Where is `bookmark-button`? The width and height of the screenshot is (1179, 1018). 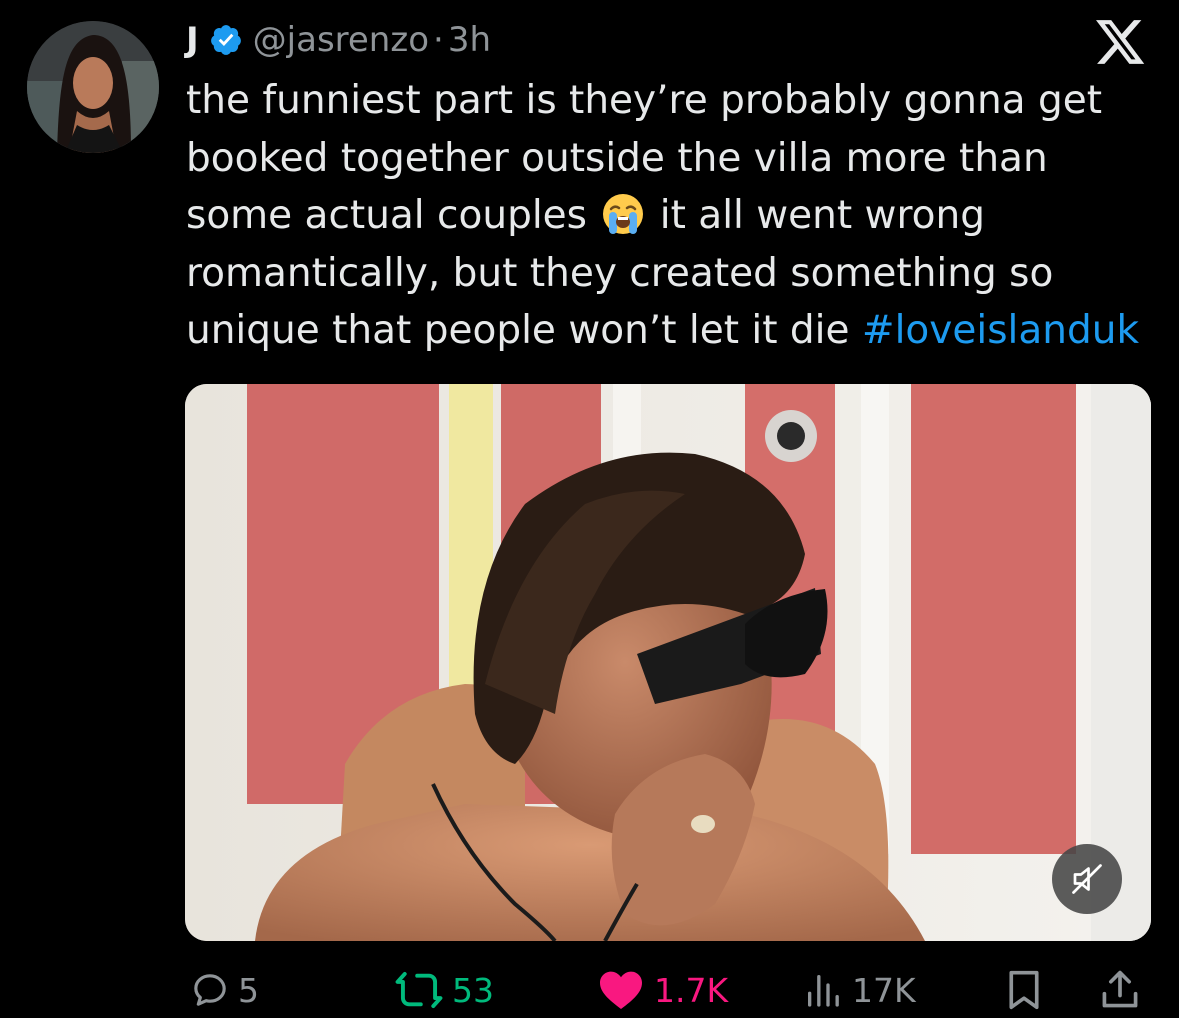 bookmark-button is located at coordinates (1024, 990).